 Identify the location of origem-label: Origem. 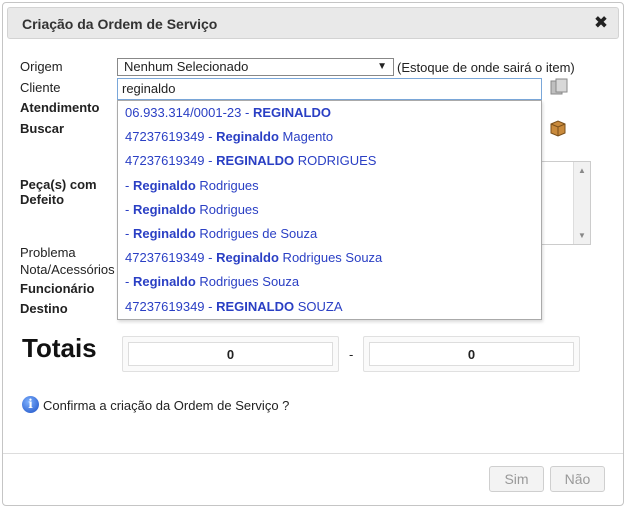
(41, 66).